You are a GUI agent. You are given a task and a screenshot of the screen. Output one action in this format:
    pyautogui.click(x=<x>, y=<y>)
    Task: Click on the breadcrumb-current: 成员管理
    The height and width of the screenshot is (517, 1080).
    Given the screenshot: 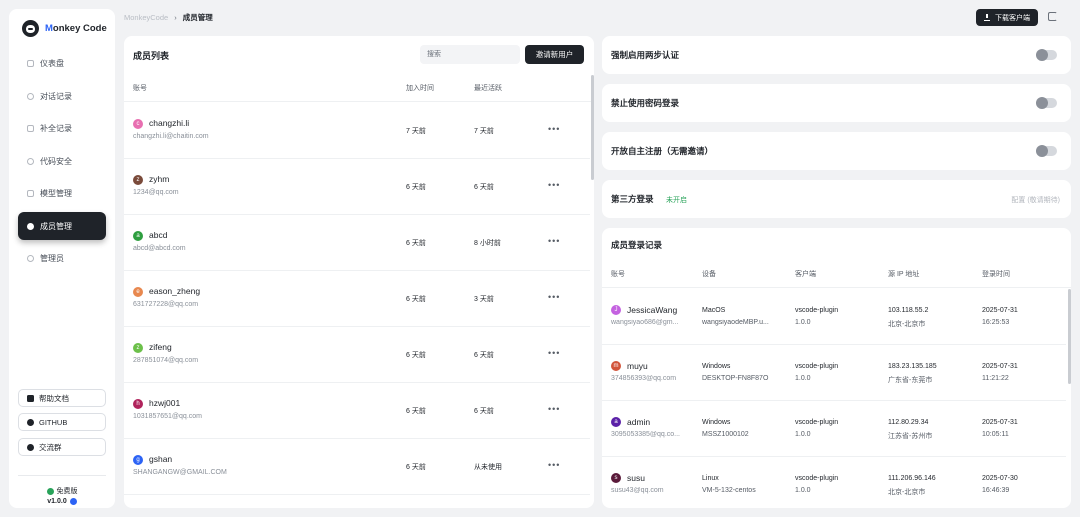 What is the action you would take?
    pyautogui.click(x=197, y=17)
    